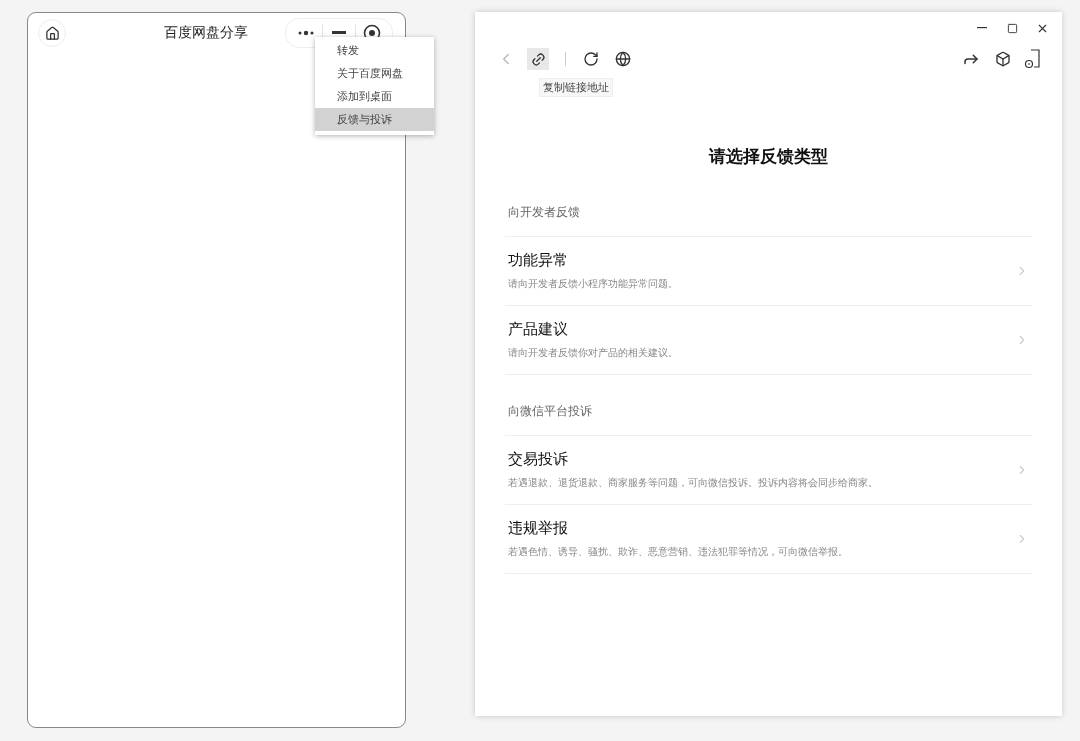 This screenshot has height=741, width=1080. Describe the element at coordinates (538, 459) in the screenshot. I see `option-title: 交易投诉` at that location.